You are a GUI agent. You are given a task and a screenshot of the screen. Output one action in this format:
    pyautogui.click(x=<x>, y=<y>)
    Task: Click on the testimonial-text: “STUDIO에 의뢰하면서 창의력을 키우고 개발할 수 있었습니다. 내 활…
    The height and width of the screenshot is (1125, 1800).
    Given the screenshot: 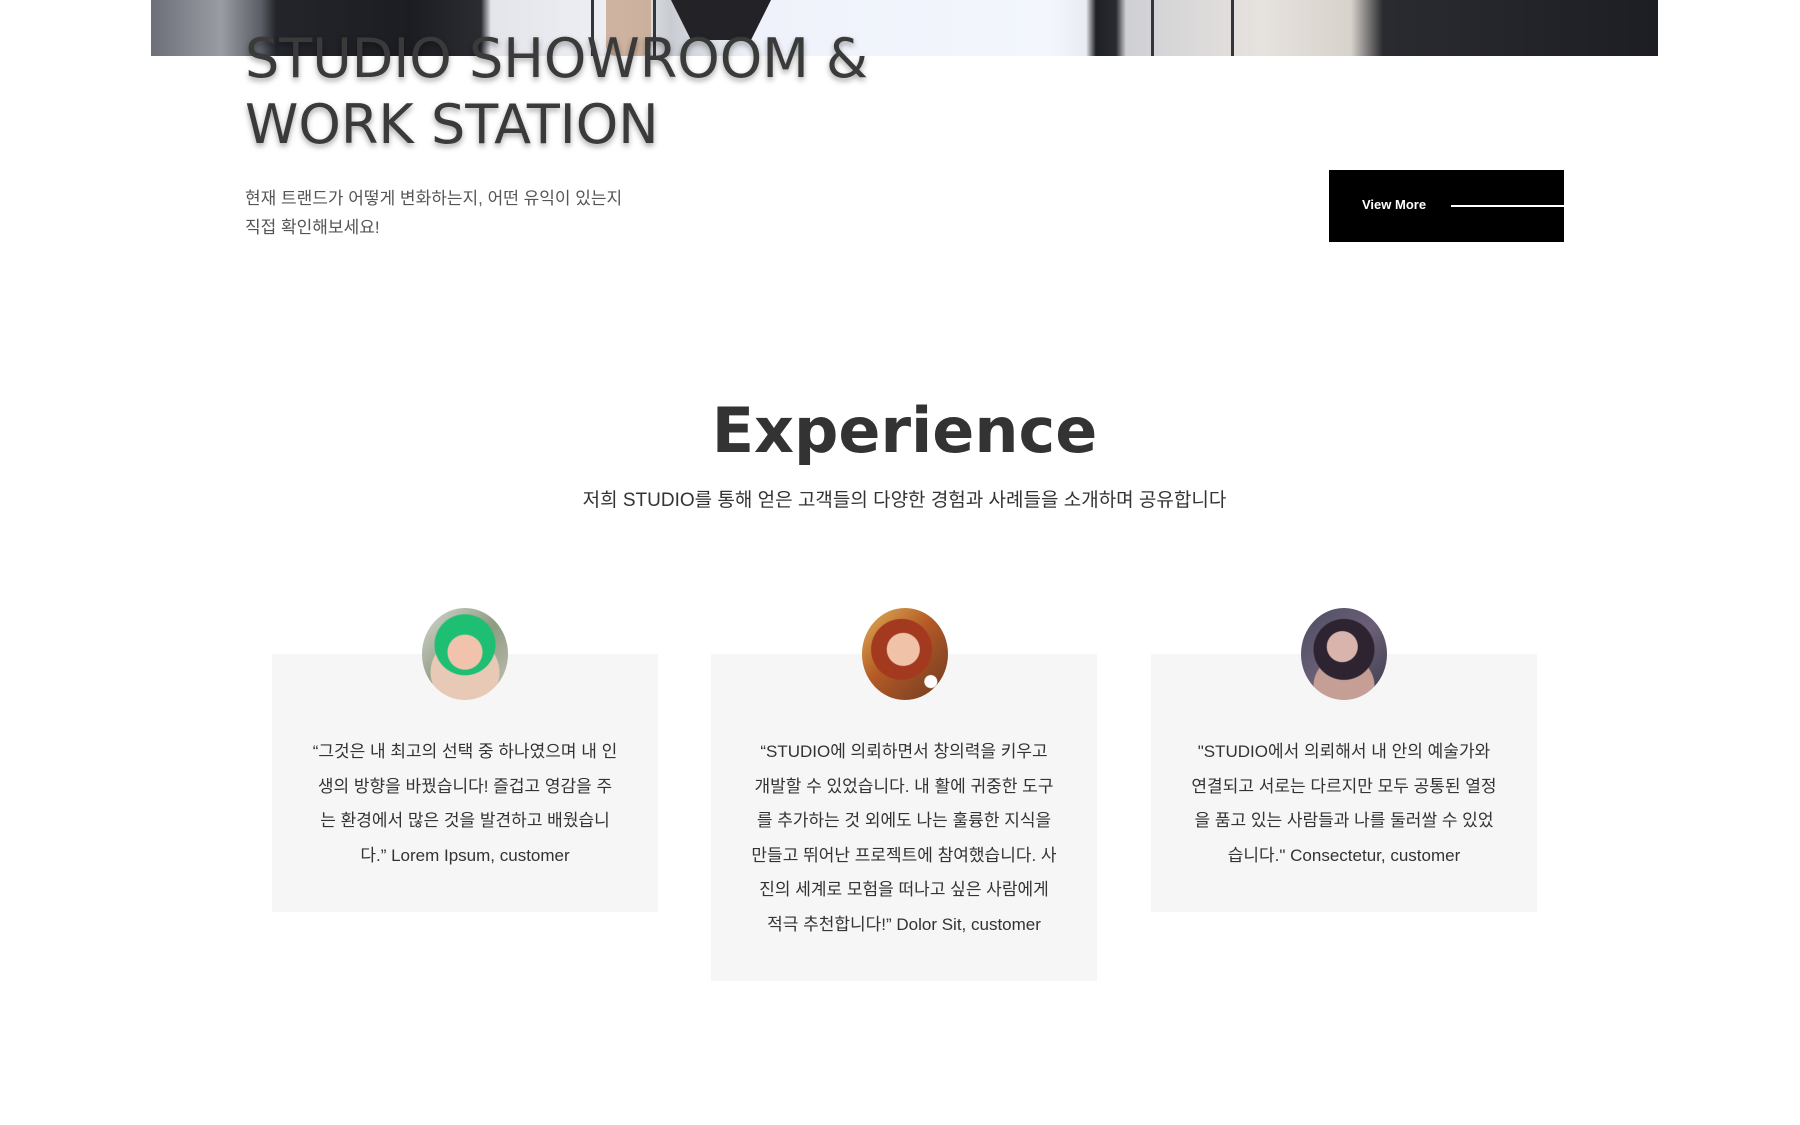 What is the action you would take?
    pyautogui.click(x=904, y=838)
    